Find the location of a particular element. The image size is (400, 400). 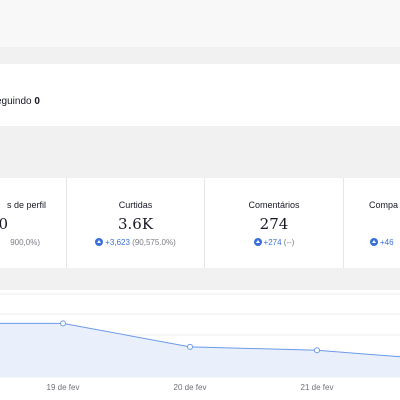

chart-x-tick-label: 21 de fev is located at coordinates (317, 387).